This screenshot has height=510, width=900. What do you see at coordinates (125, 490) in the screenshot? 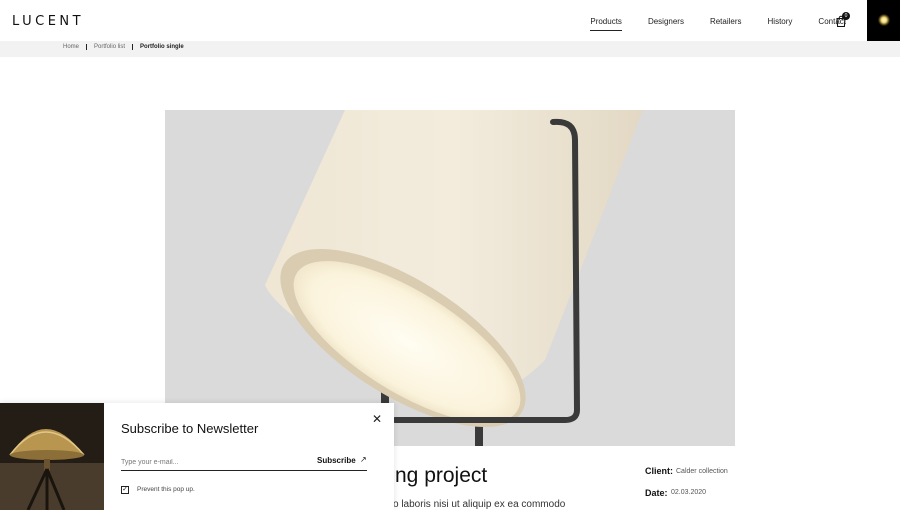
I see `prevent-popup-checkbox: ✓` at bounding box center [125, 490].